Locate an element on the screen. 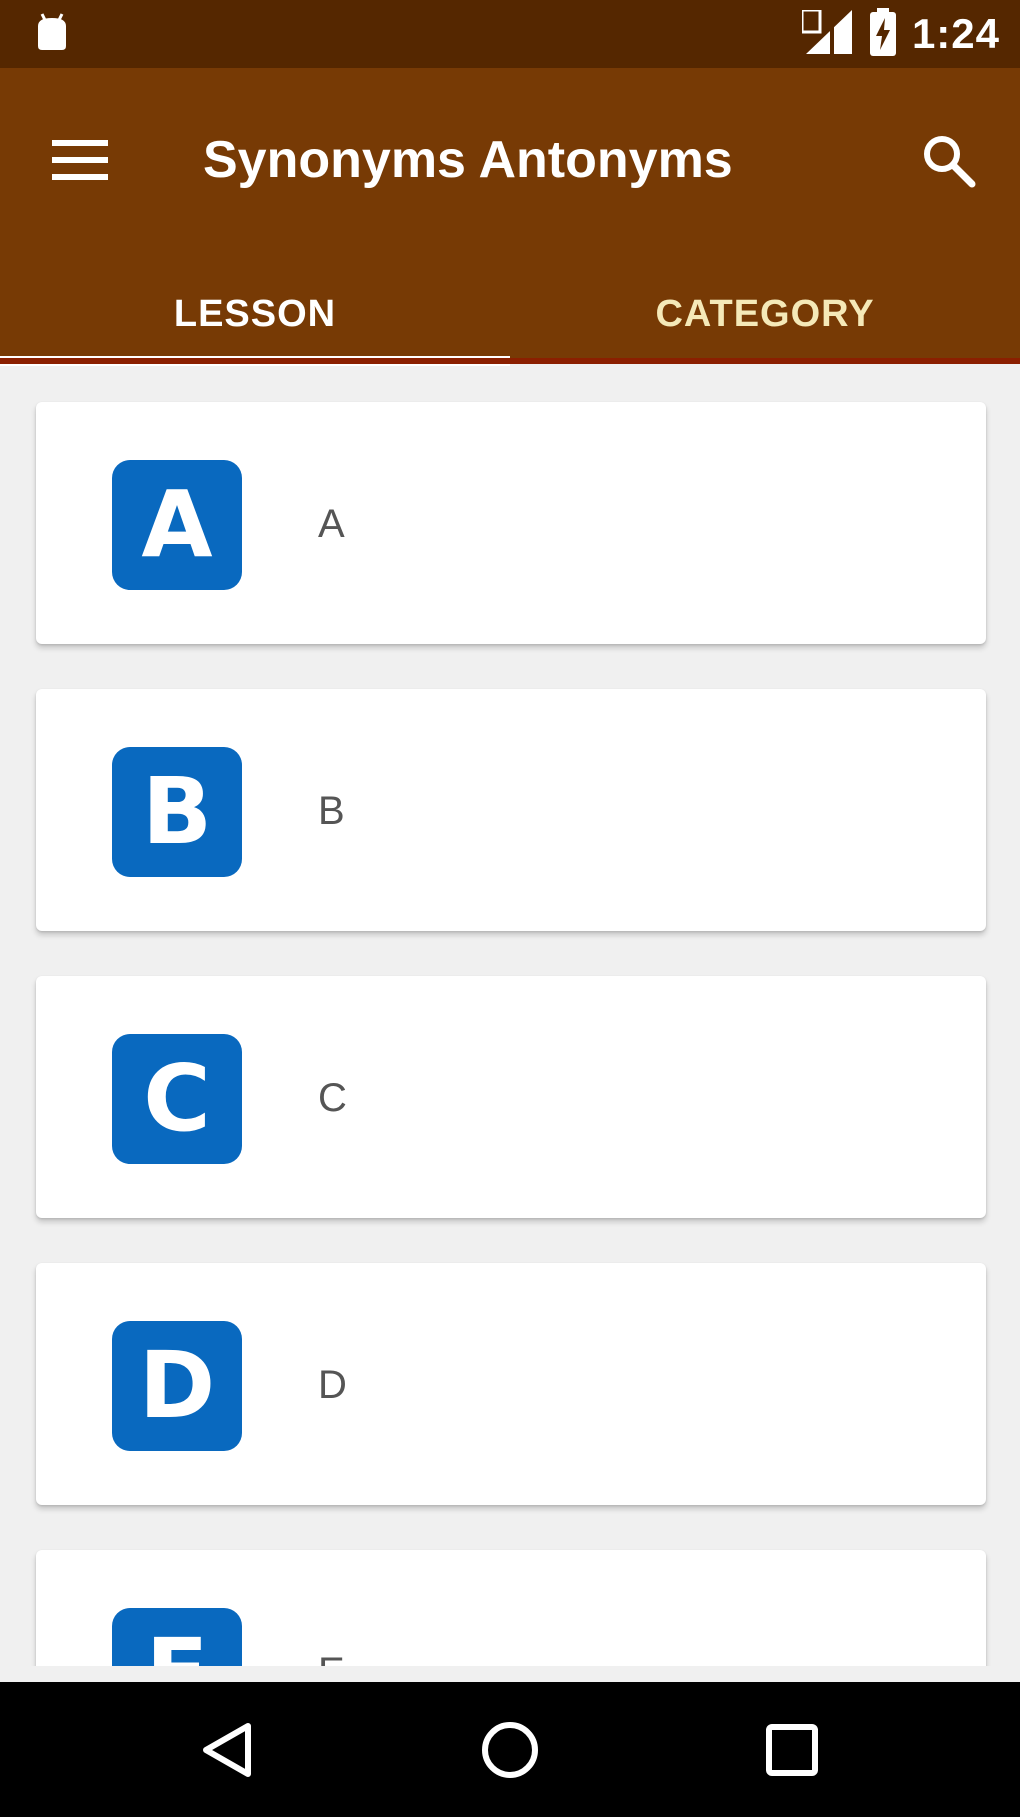 This screenshot has height=1817, width=1020. tab-bar: LESSON CATEGORY is located at coordinates (510, 315).